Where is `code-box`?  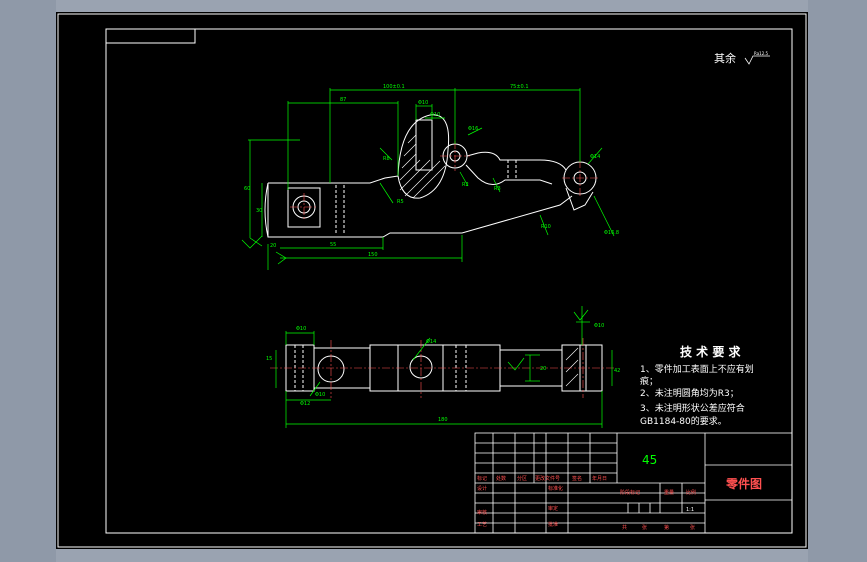
code-box is located at coordinates (150, 36).